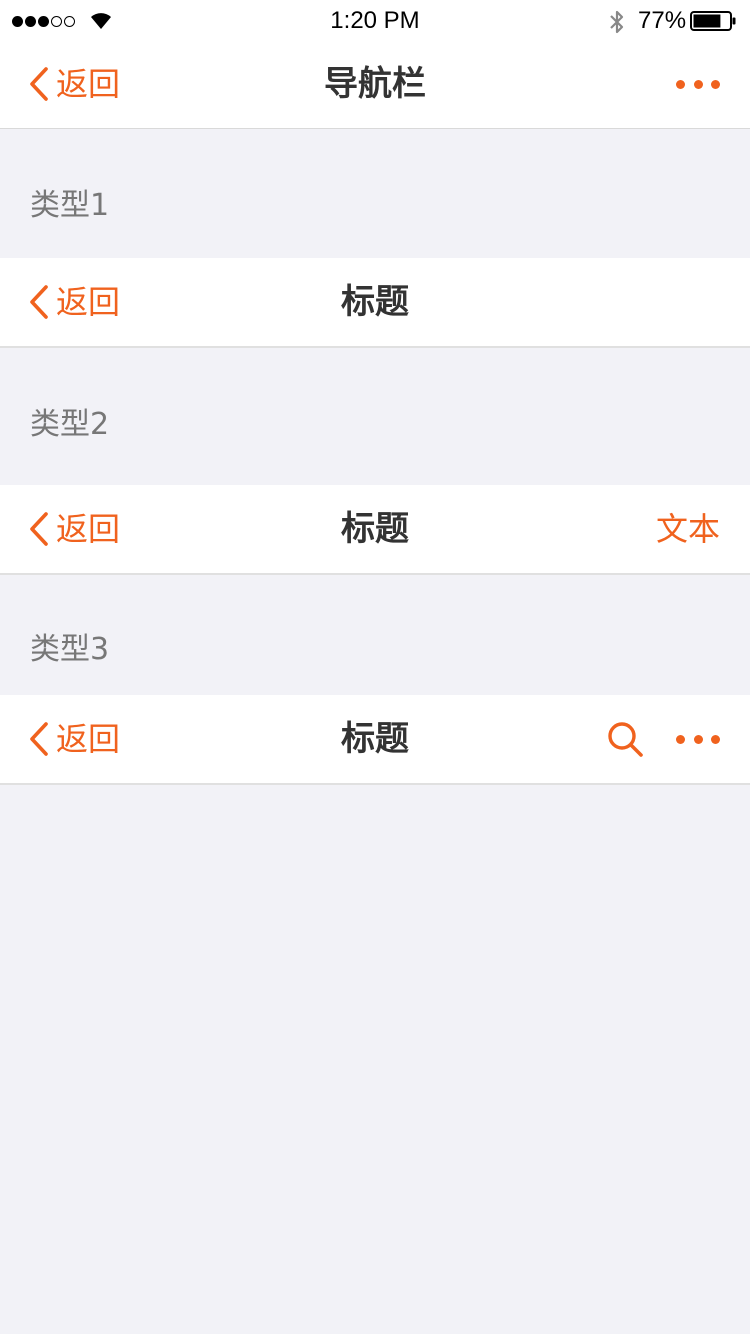 The image size is (750, 1334). What do you see at coordinates (662, 20) in the screenshot?
I see `battery-percent: 77%` at bounding box center [662, 20].